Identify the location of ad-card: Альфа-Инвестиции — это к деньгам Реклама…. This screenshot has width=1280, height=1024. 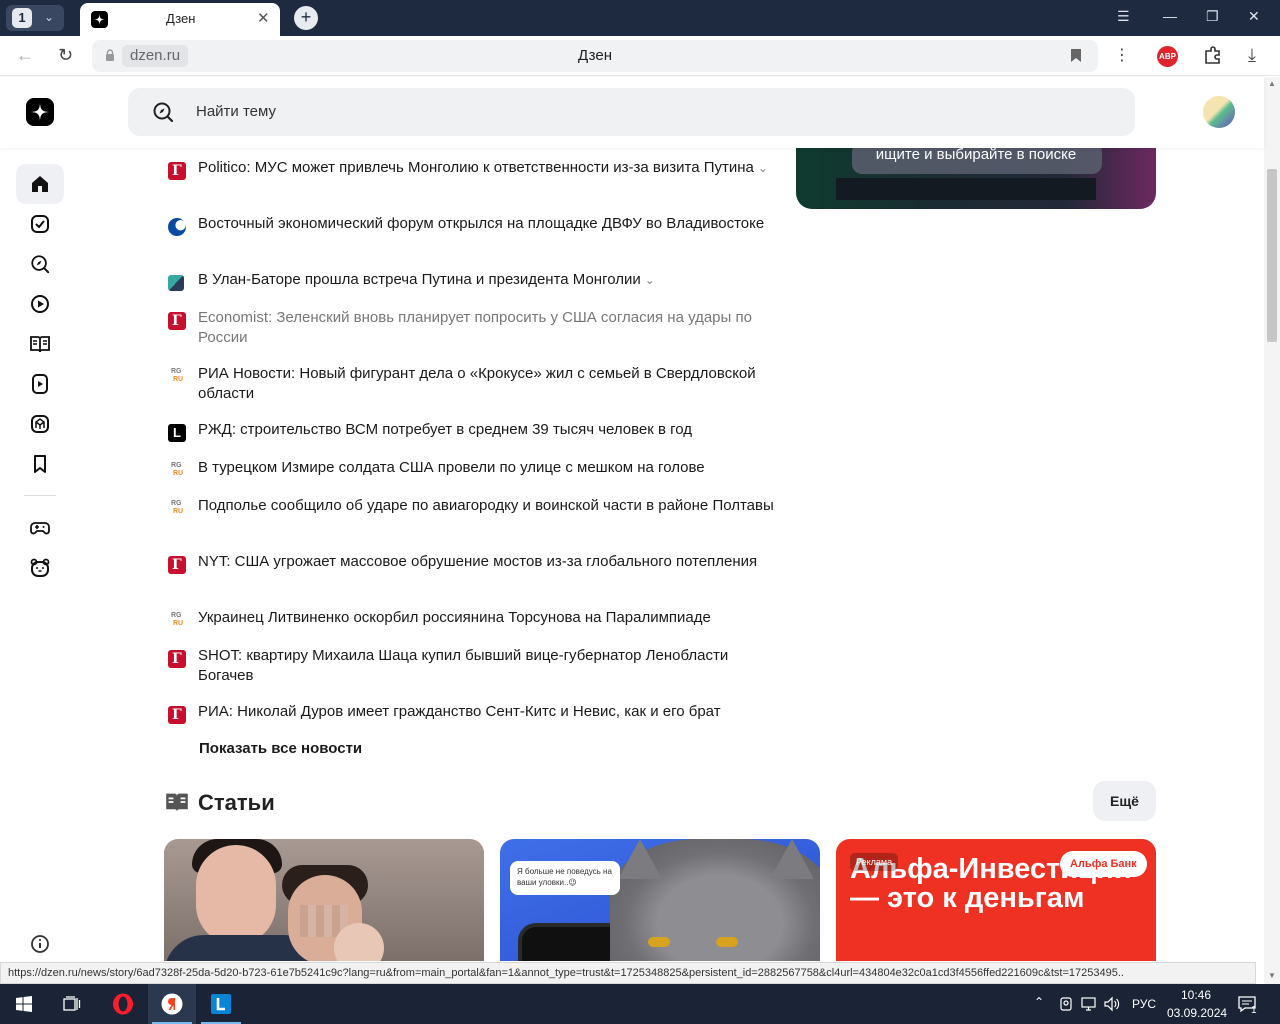
(996, 900).